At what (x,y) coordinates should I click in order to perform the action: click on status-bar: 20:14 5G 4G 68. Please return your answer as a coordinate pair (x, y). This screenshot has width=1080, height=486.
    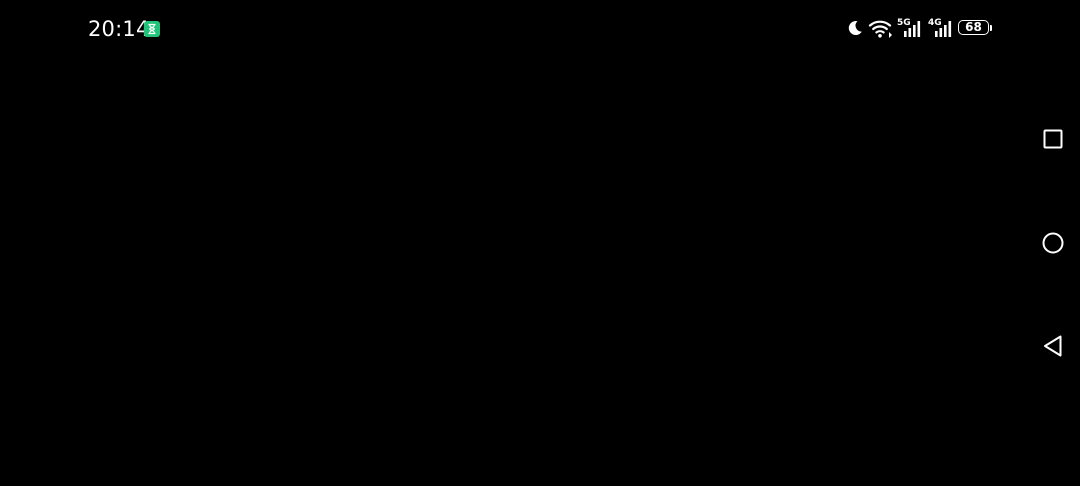
    Looking at the image, I should click on (540, 29).